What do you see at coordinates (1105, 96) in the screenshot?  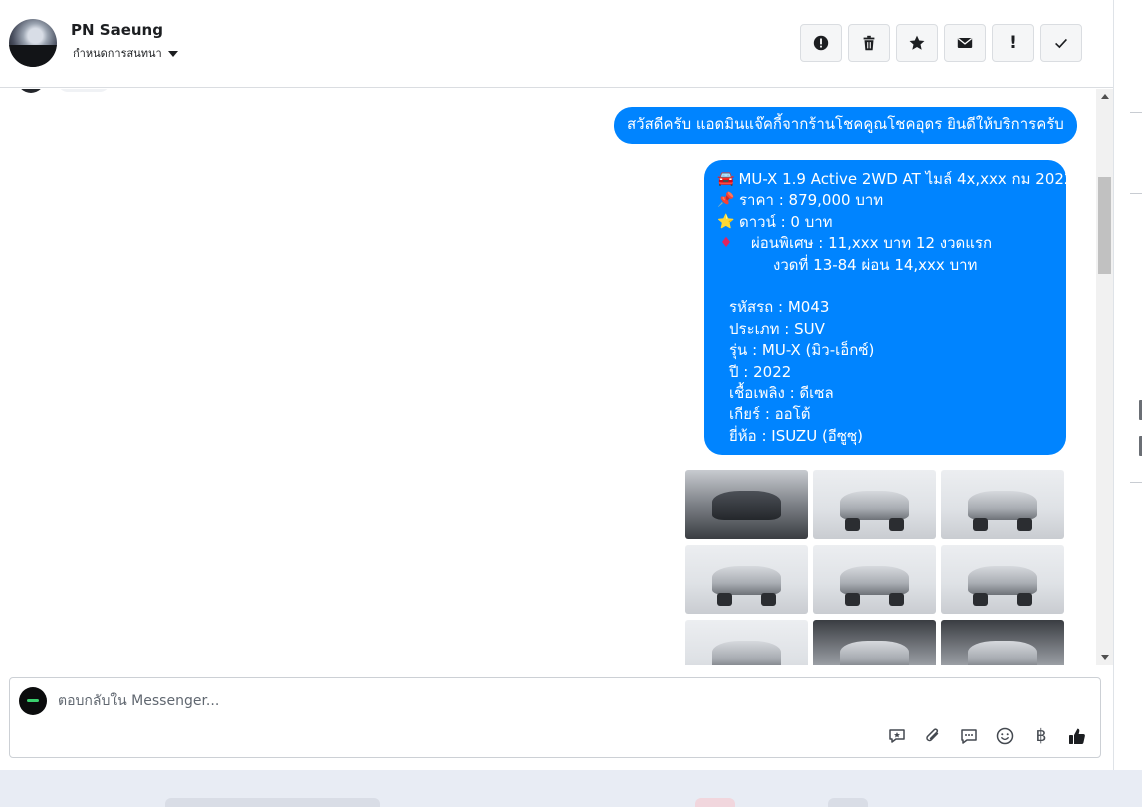 I see `scroll-up-arrow-icon` at bounding box center [1105, 96].